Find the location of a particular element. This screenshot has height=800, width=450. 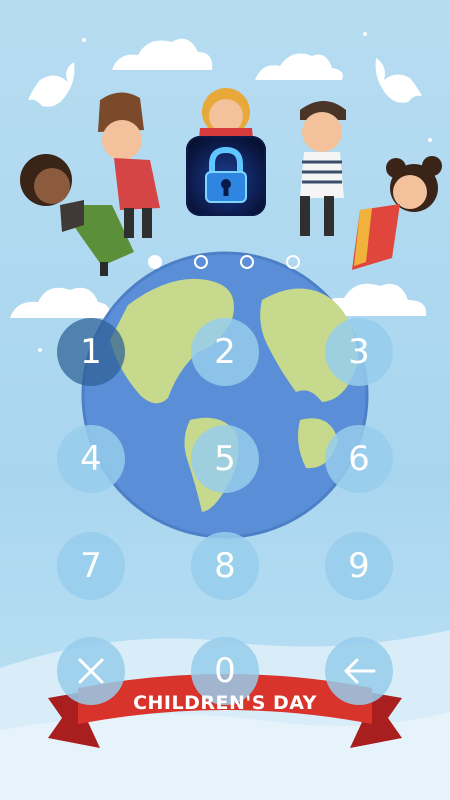

key-2: 2 is located at coordinates (225, 352).